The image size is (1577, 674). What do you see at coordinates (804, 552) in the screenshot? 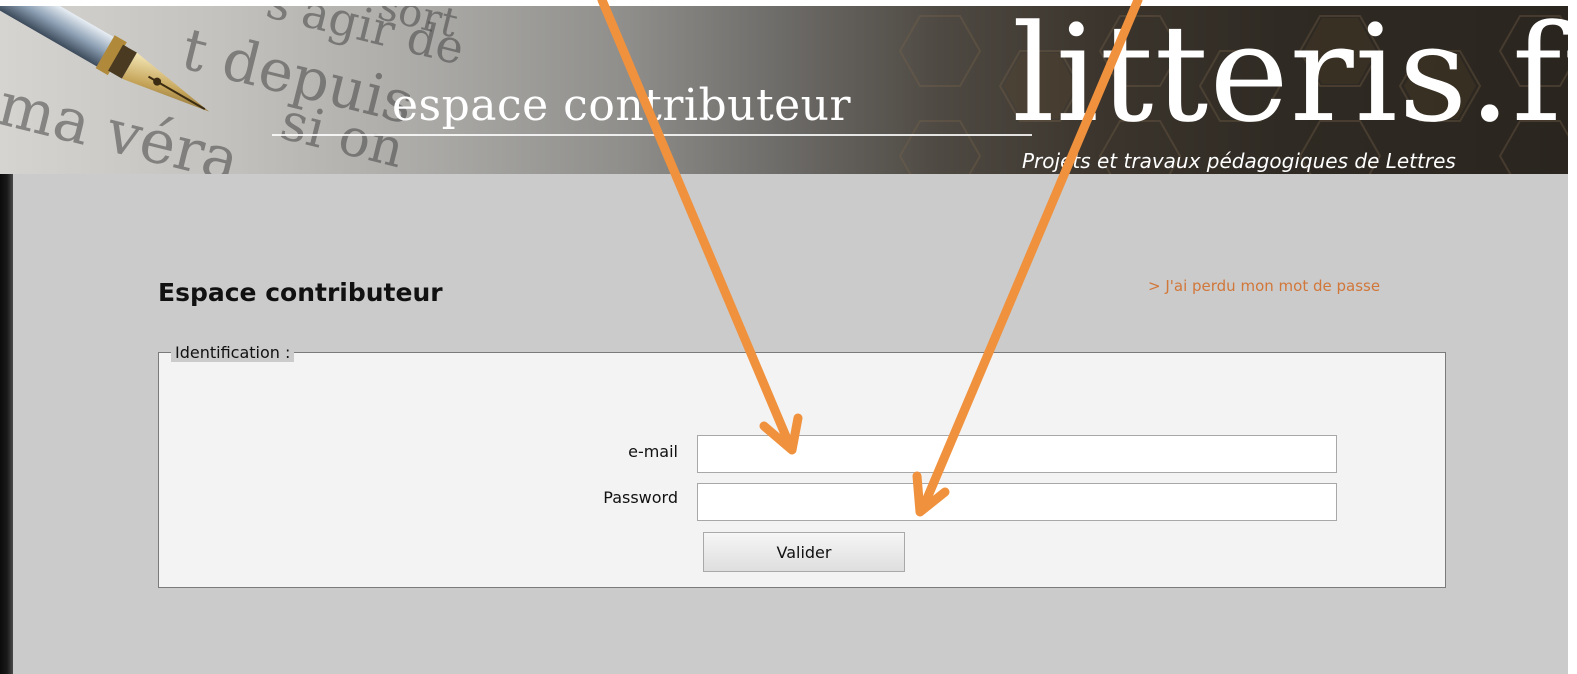
I see `submit-button: Valider` at bounding box center [804, 552].